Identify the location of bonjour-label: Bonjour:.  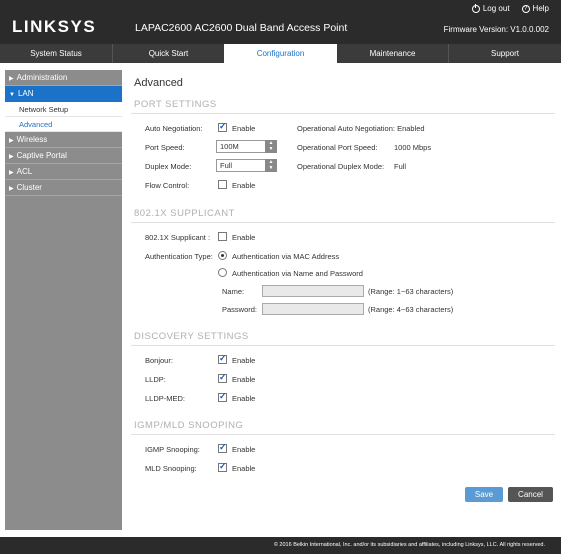
(159, 360).